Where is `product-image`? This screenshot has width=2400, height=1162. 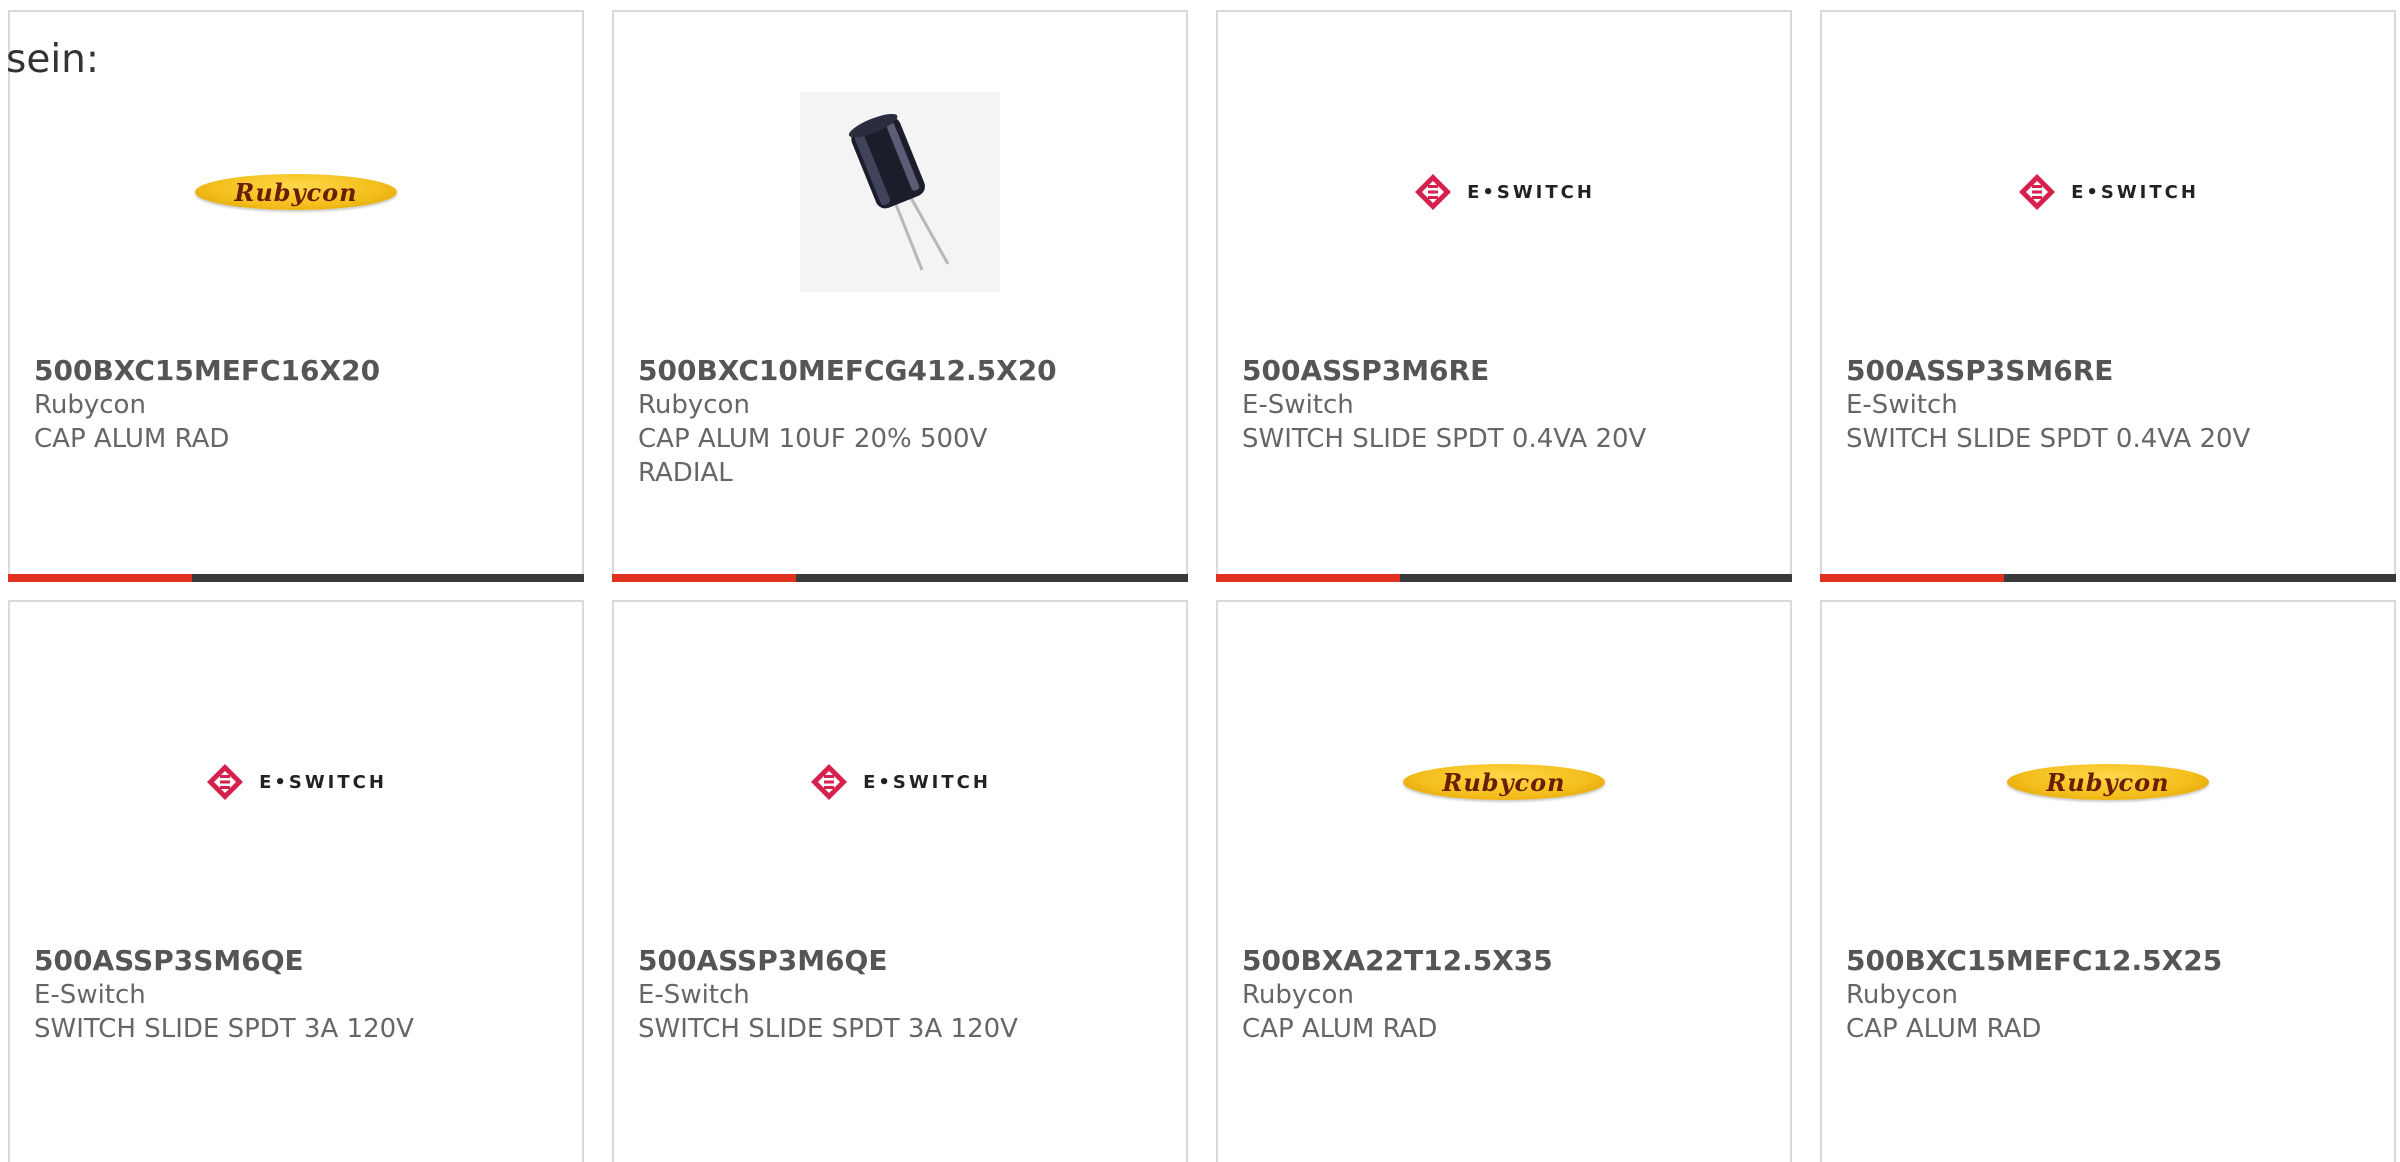
product-image is located at coordinates (900, 192).